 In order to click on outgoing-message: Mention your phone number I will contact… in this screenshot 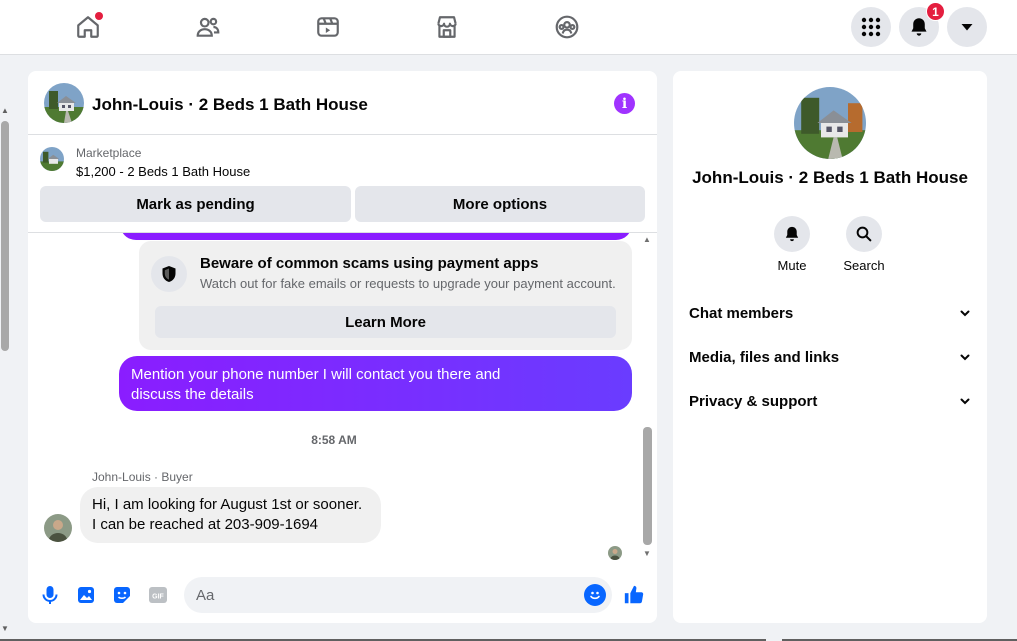, I will do `click(375, 383)`.